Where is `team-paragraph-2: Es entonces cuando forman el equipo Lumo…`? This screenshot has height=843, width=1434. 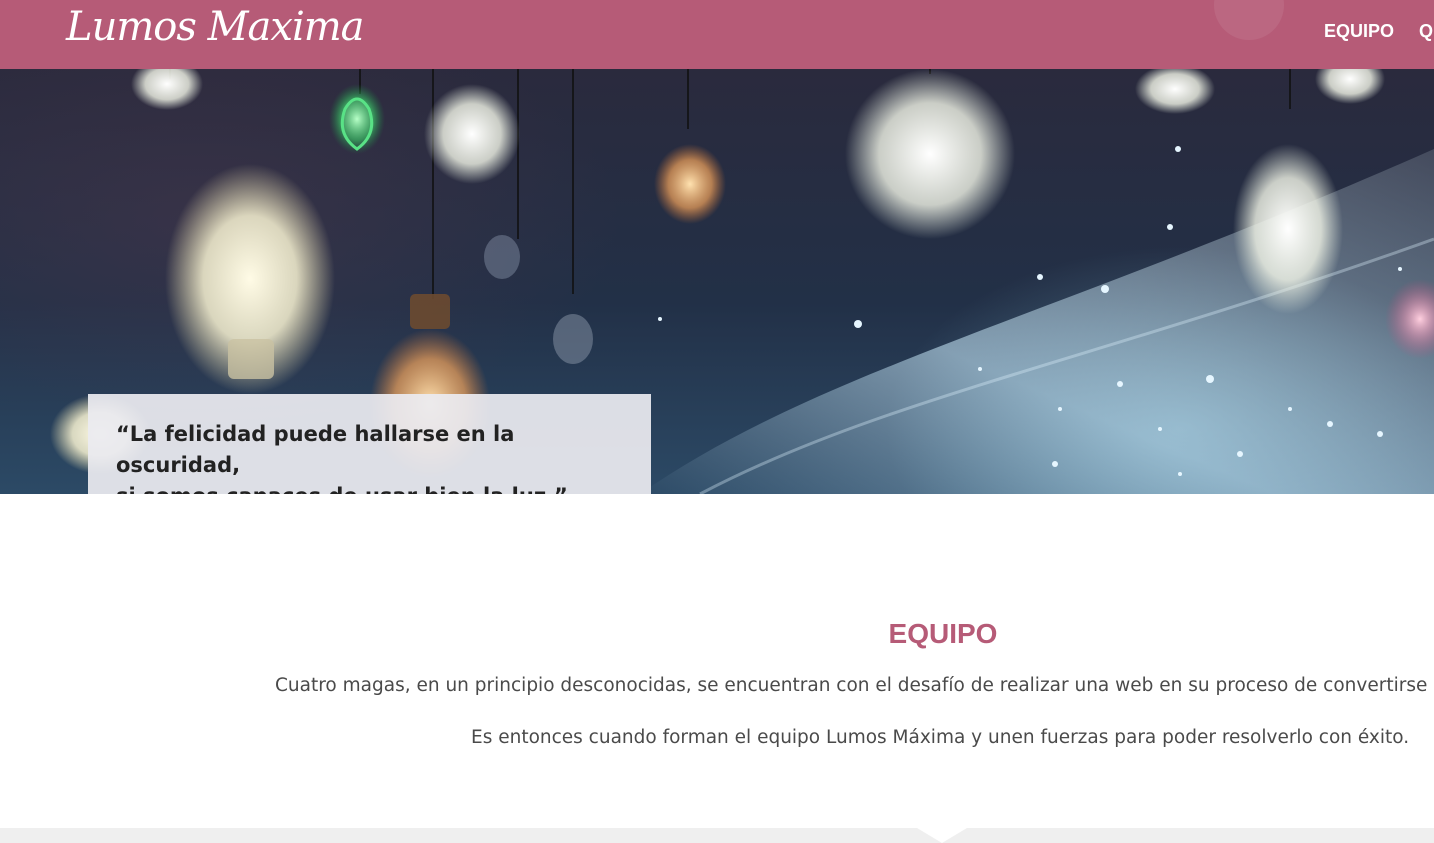
team-paragraph-2: Es entonces cuando forman el equipo Lumo… is located at coordinates (940, 737).